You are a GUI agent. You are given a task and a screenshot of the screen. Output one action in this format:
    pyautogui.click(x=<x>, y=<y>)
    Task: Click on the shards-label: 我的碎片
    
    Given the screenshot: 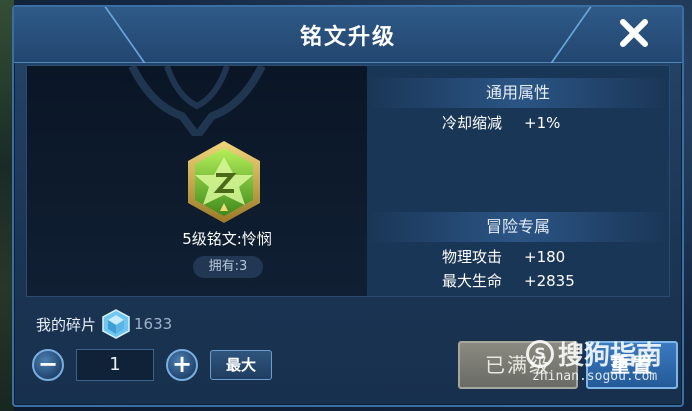 What is the action you would take?
    pyautogui.click(x=66, y=324)
    